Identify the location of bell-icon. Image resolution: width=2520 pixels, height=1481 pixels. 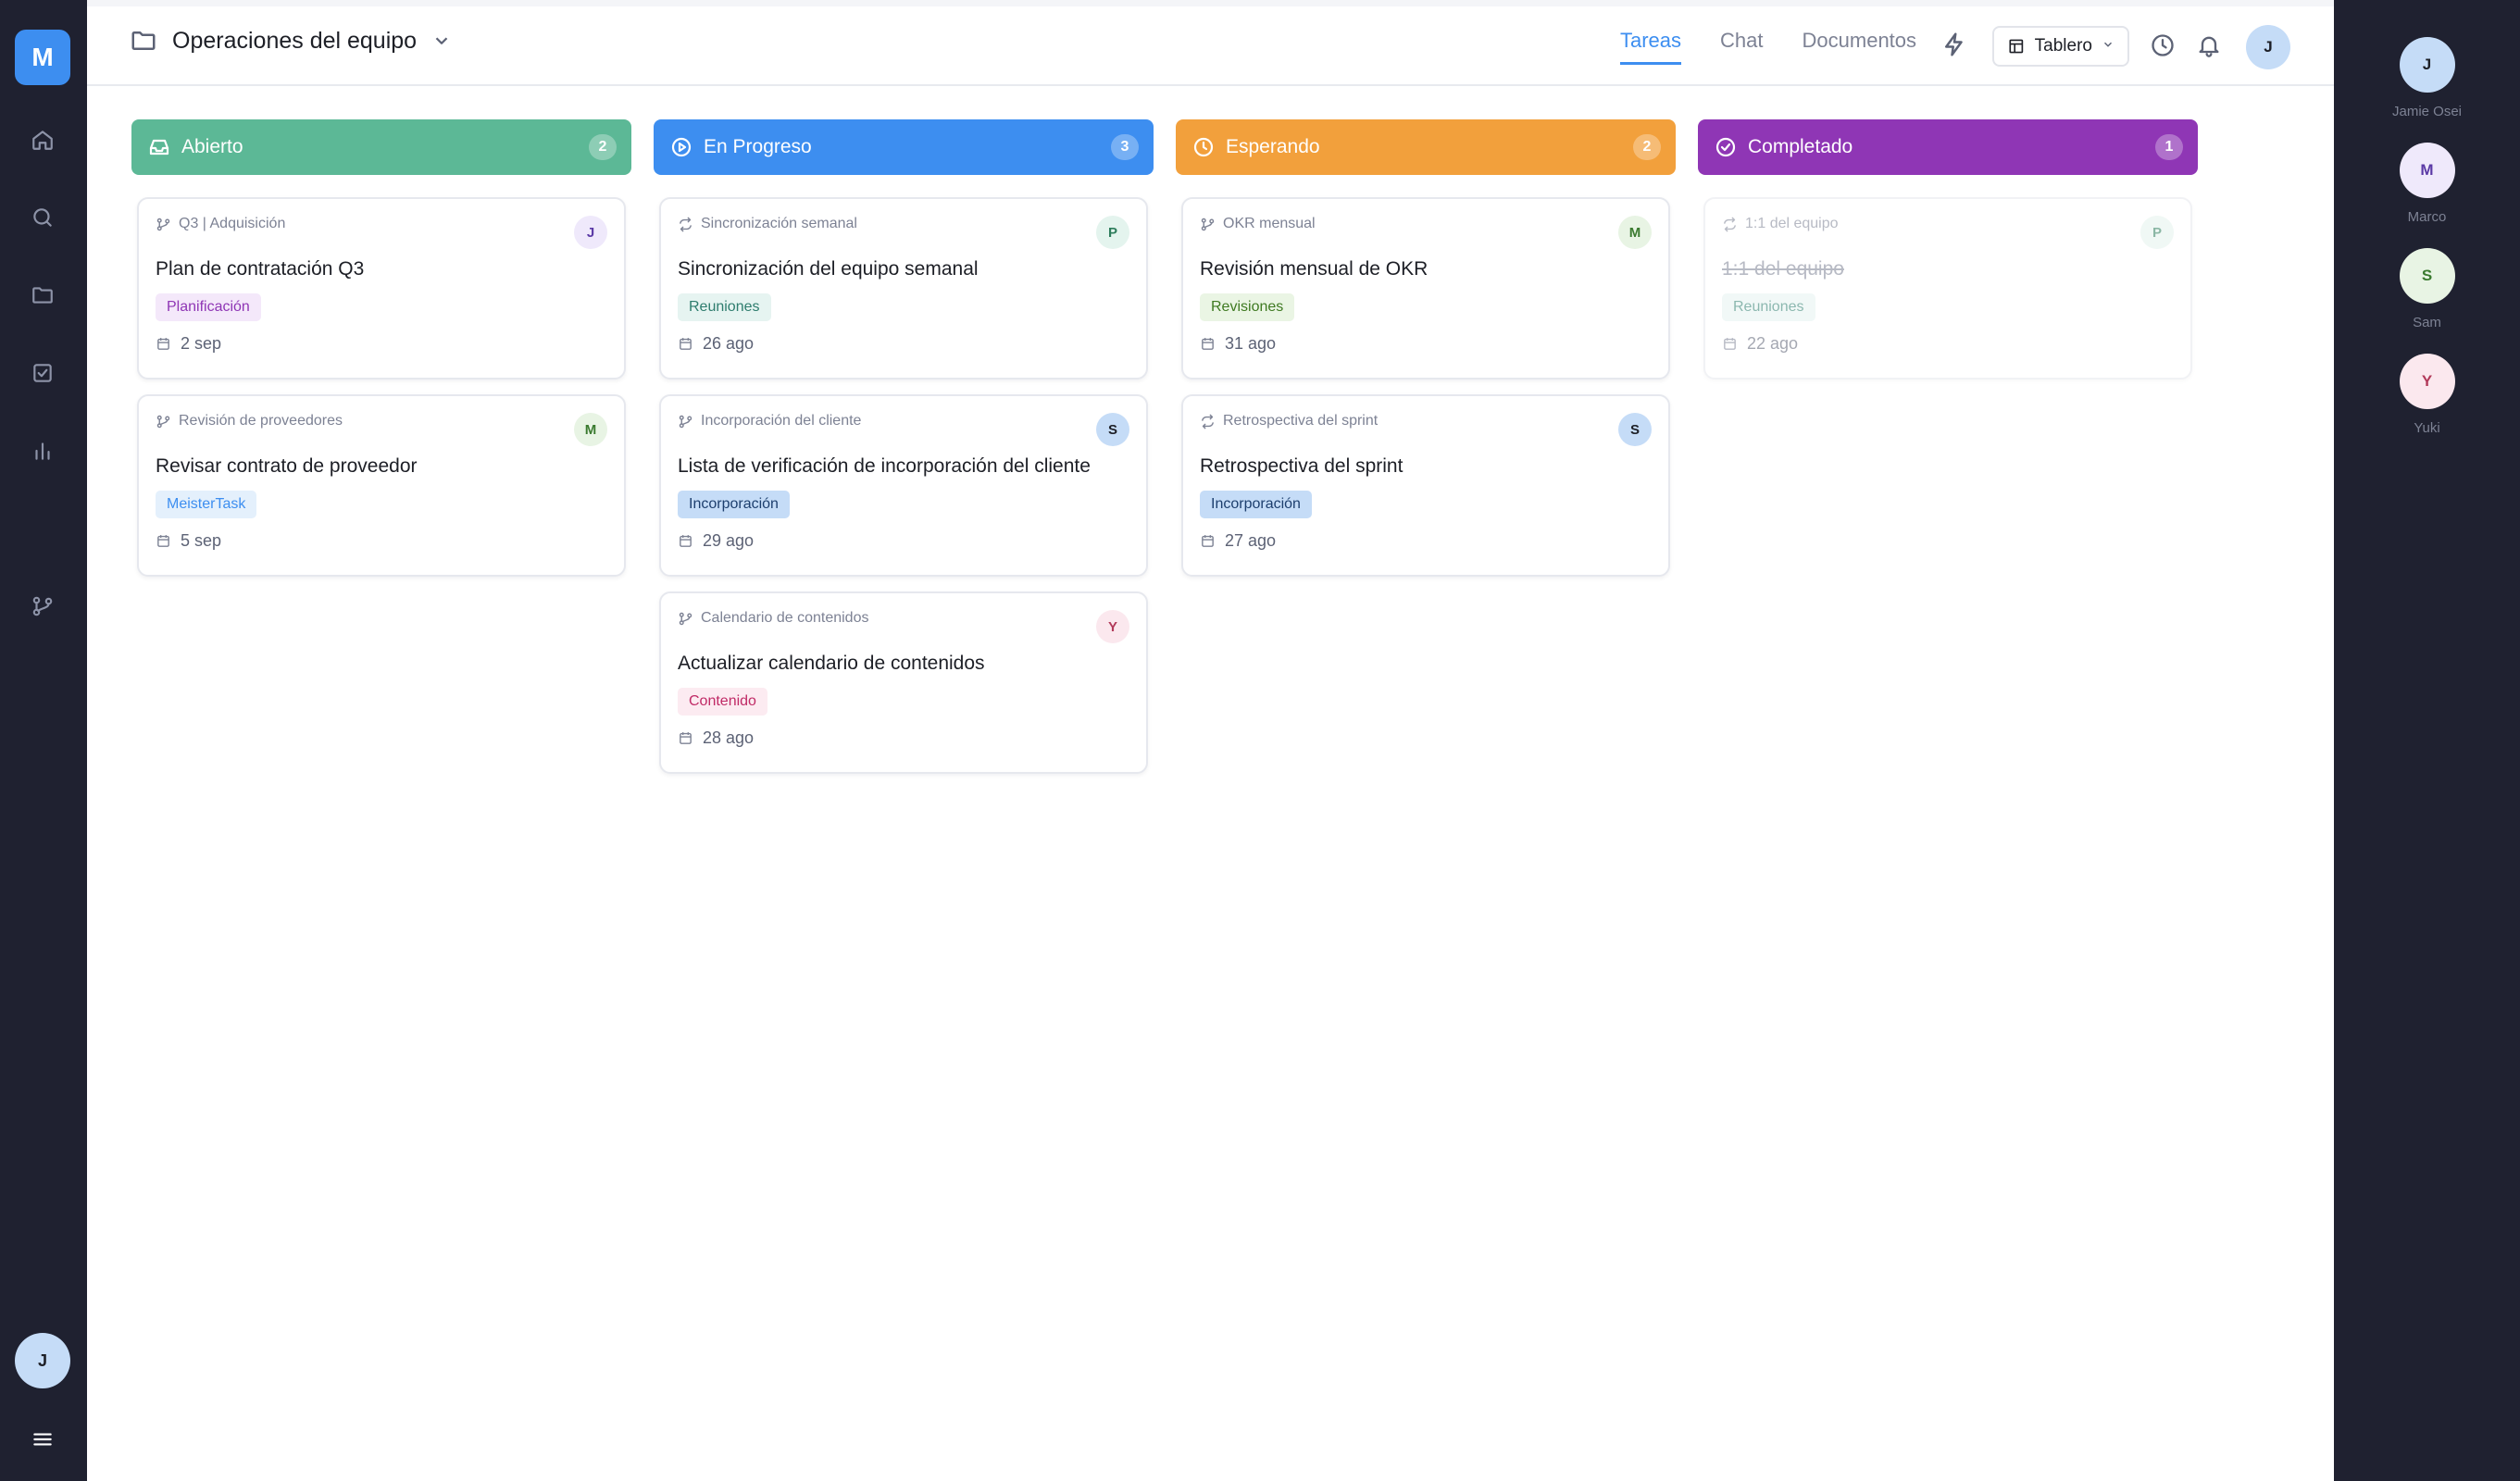
(2210, 46).